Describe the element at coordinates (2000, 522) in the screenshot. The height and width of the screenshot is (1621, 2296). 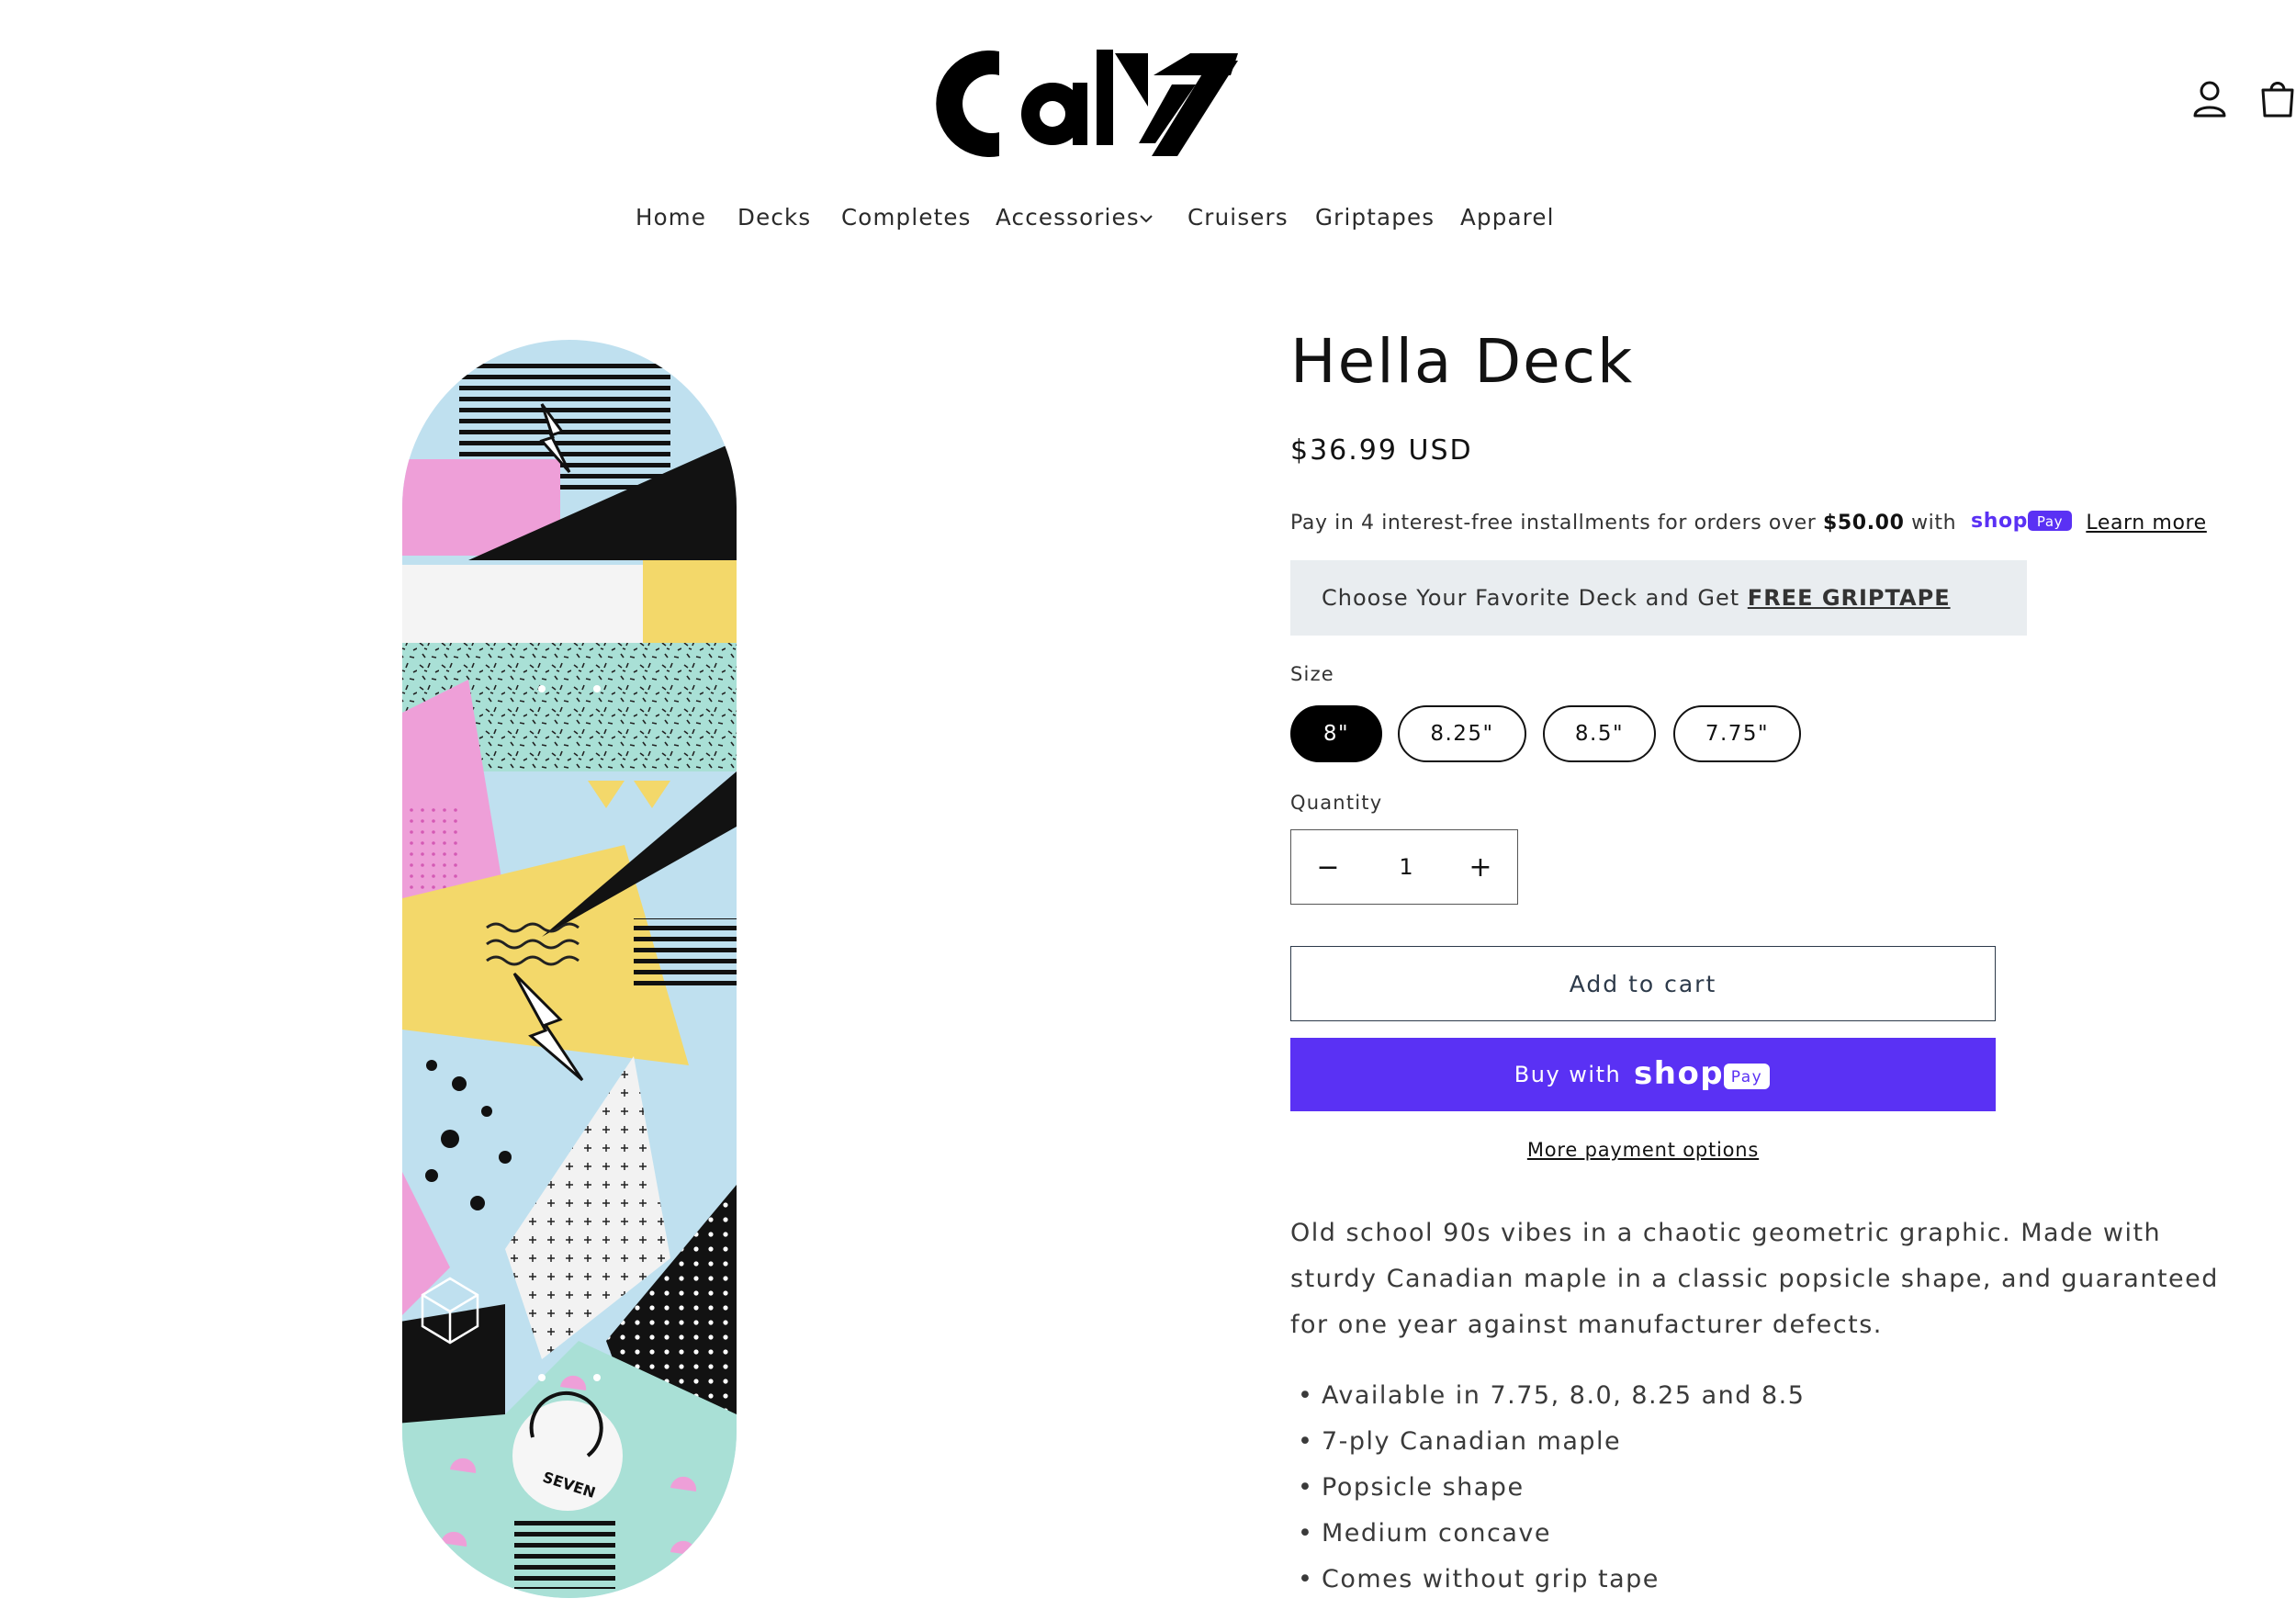
I see `shoppay-shop-word: shop` at that location.